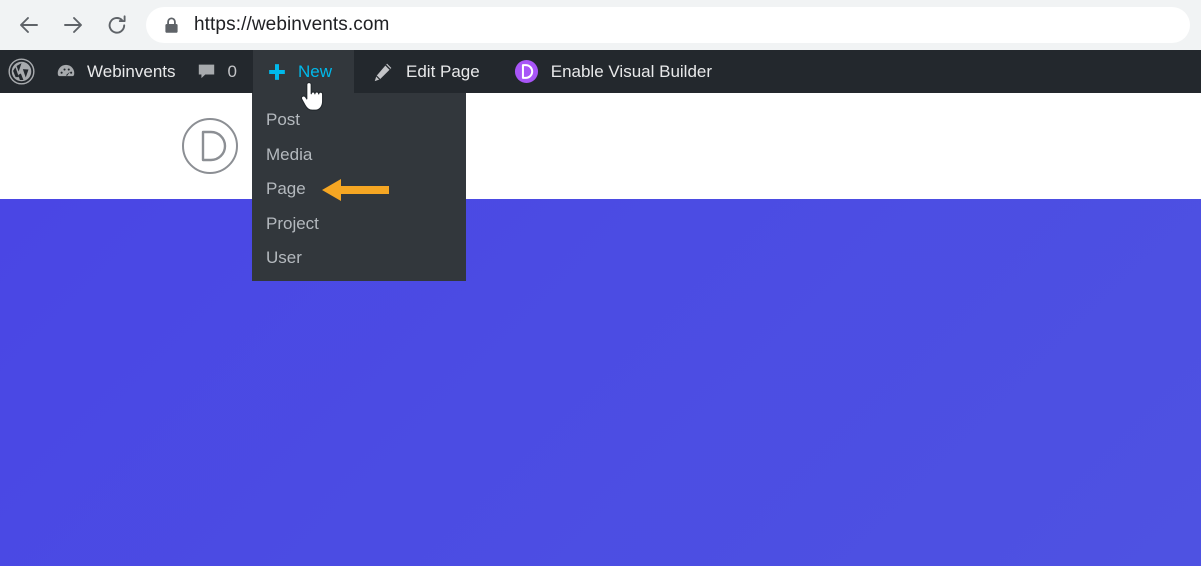 Image resolution: width=1201 pixels, height=566 pixels. Describe the element at coordinates (66, 72) in the screenshot. I see `dashboard-speedometer-icon` at that location.